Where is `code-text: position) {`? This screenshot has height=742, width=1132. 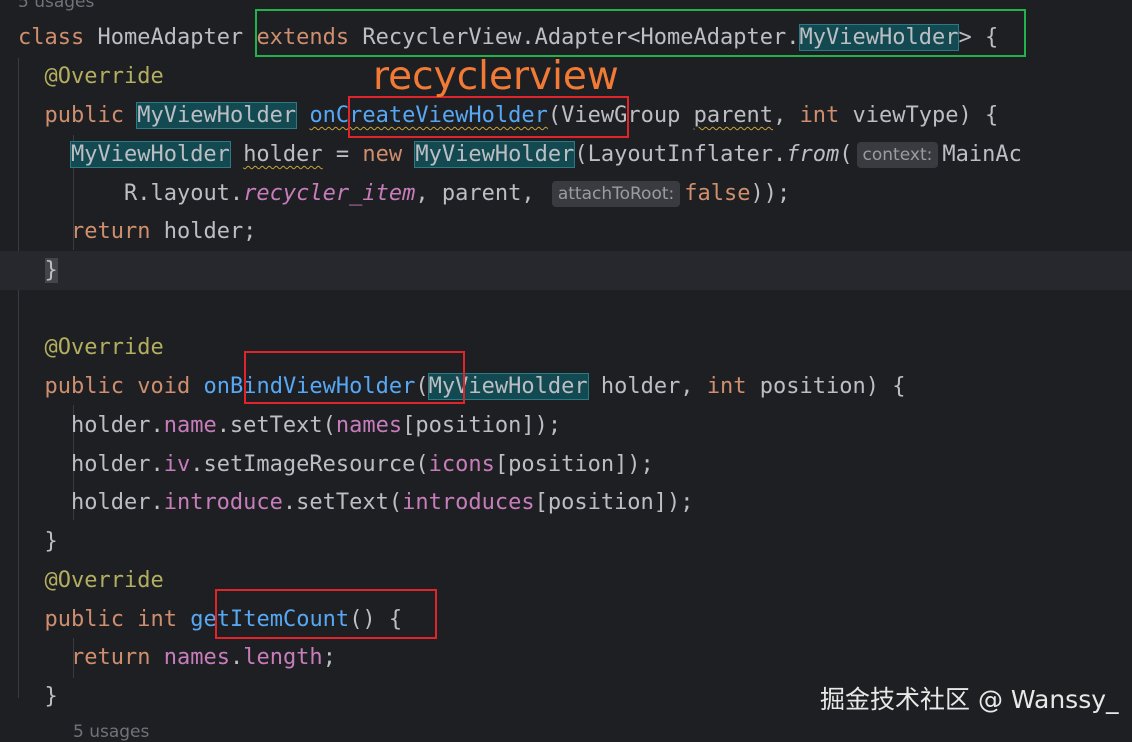
code-text: position) { is located at coordinates (826, 386).